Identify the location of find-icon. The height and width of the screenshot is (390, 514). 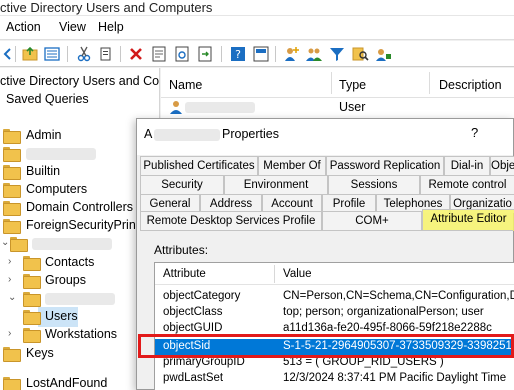
(360, 54).